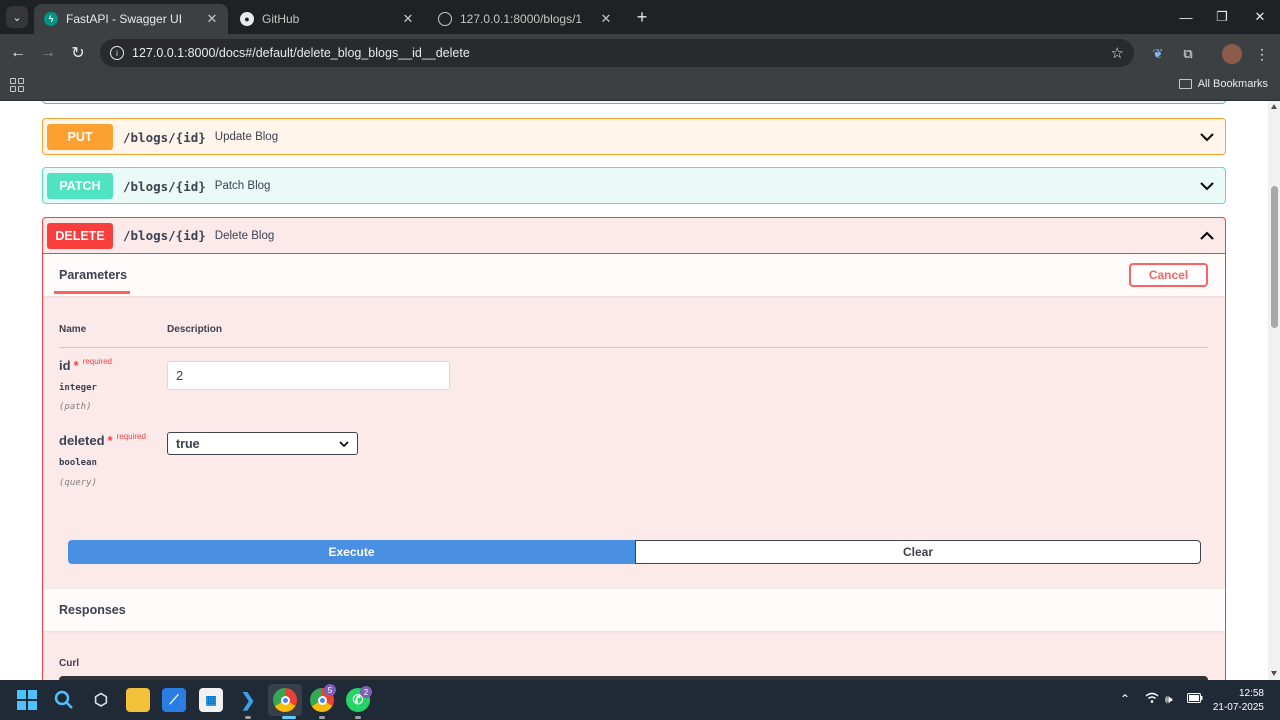 This screenshot has width=1280, height=720. What do you see at coordinates (1262, 54) in the screenshot?
I see `more-menu-icon: ⋮` at bounding box center [1262, 54].